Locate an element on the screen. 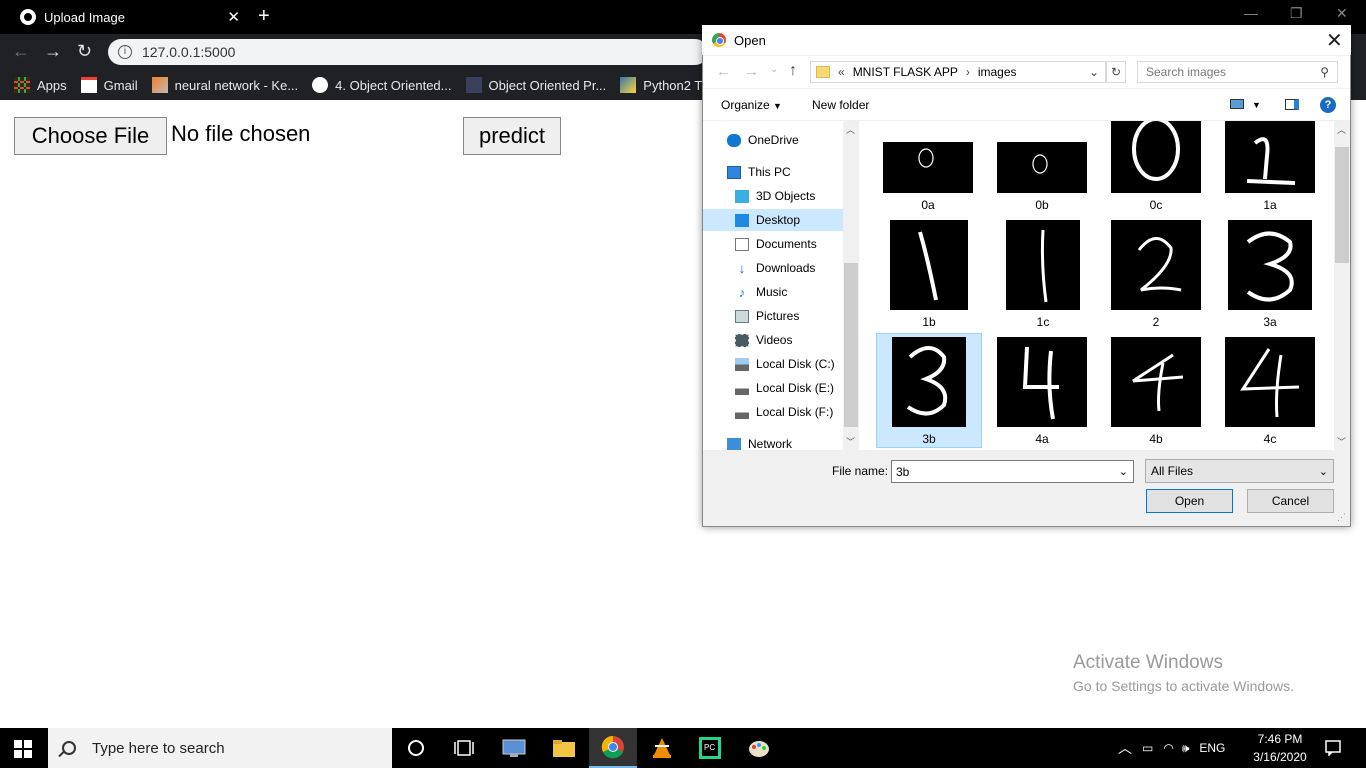 This screenshot has height=768, width=1366. refresh-icon: ↻ is located at coordinates (1116, 72).